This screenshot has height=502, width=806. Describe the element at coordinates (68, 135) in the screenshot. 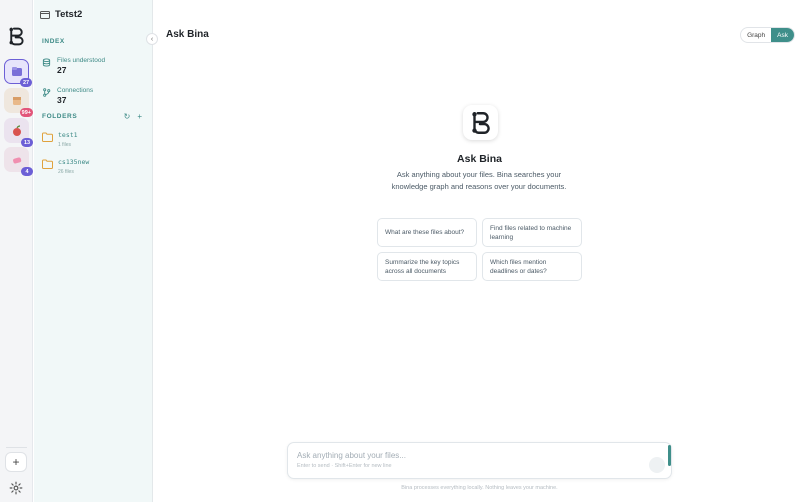

I see `folder-name: test1` at that location.